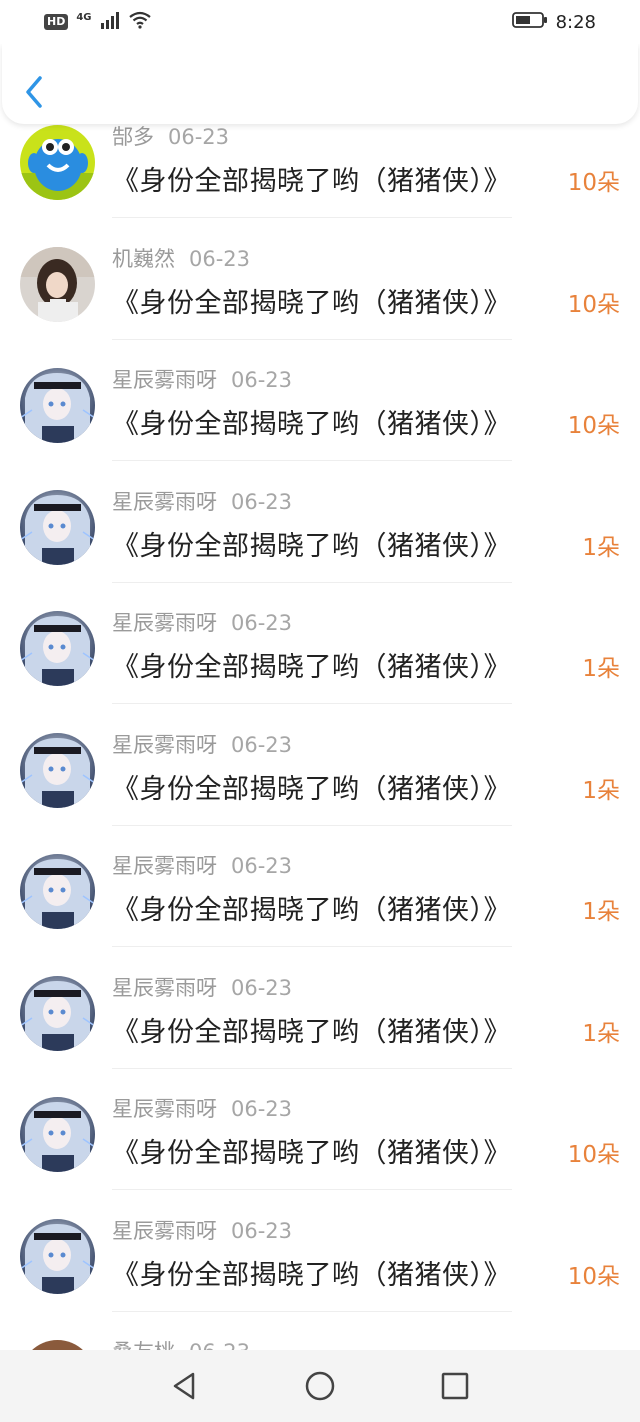 The width and height of the screenshot is (640, 1422). I want to click on girl-photo-avatar, so click(57, 284).